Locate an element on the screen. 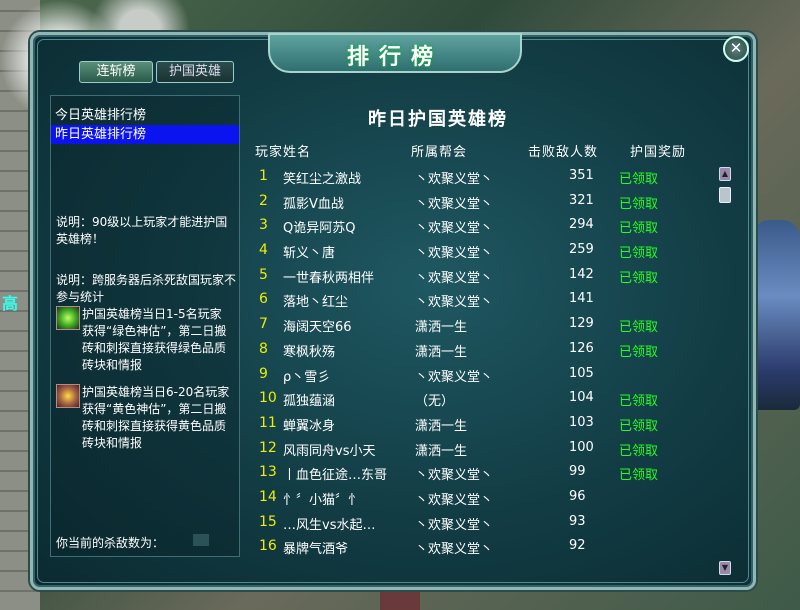 The width and height of the screenshot is (800, 610). table-row: 6 落地丶红尘 丶欢聚义堂丶 141 is located at coordinates (485, 300).